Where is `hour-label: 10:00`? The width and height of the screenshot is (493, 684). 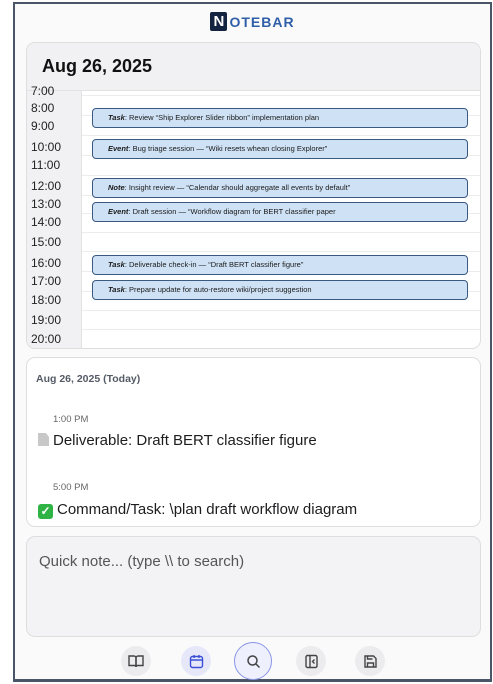
hour-label: 10:00 is located at coordinates (46, 147).